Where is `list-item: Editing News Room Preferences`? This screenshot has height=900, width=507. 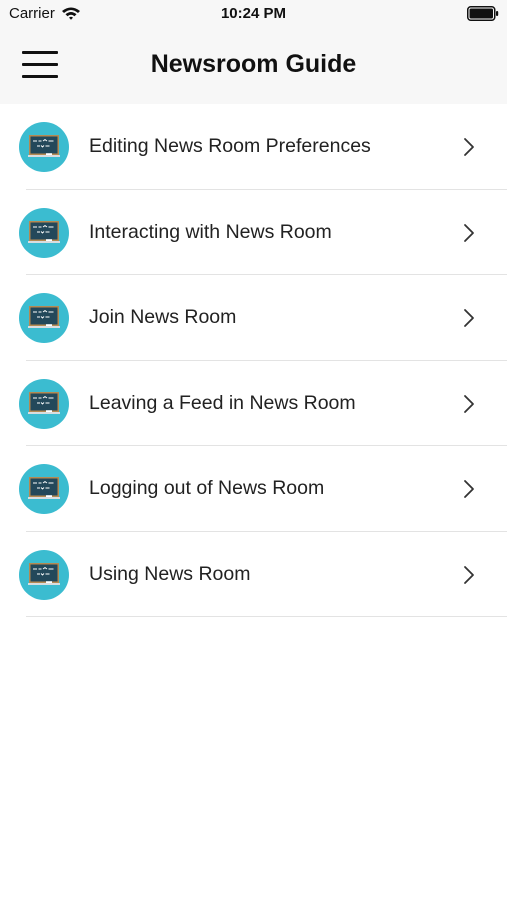 list-item: Editing News Room Preferences is located at coordinates (253, 147).